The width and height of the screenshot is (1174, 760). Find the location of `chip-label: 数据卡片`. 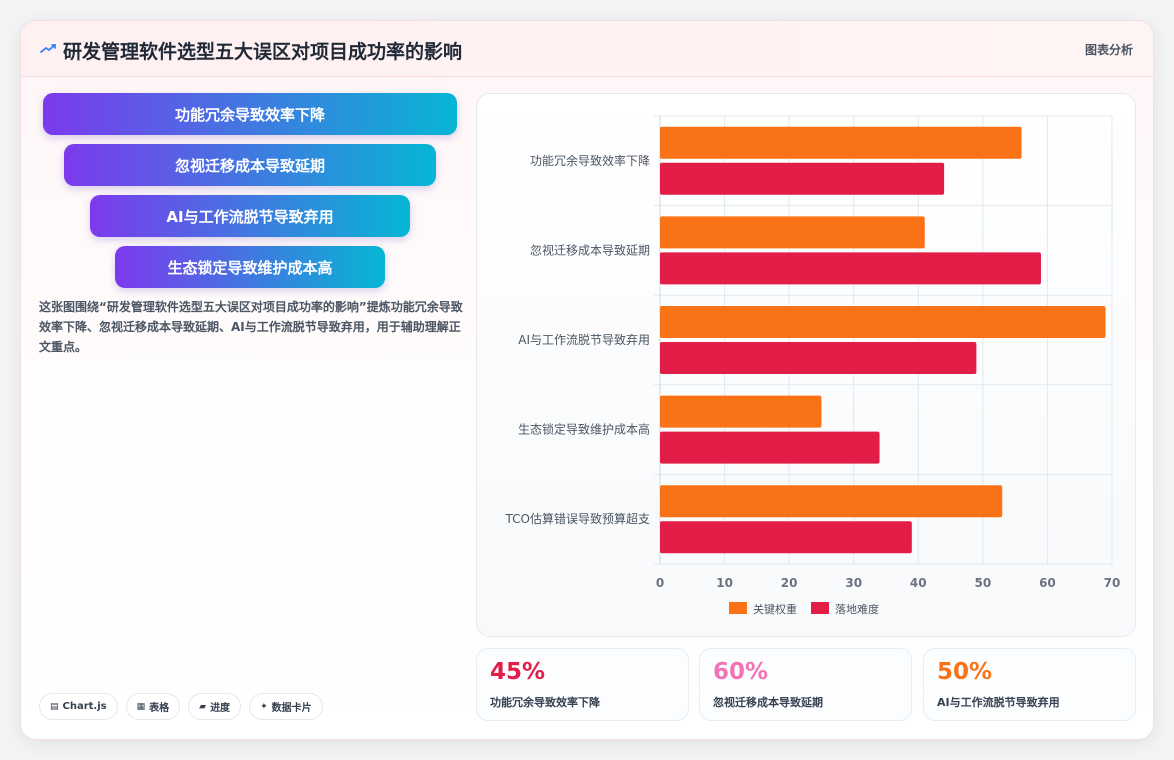

chip-label: 数据卡片 is located at coordinates (291, 708).